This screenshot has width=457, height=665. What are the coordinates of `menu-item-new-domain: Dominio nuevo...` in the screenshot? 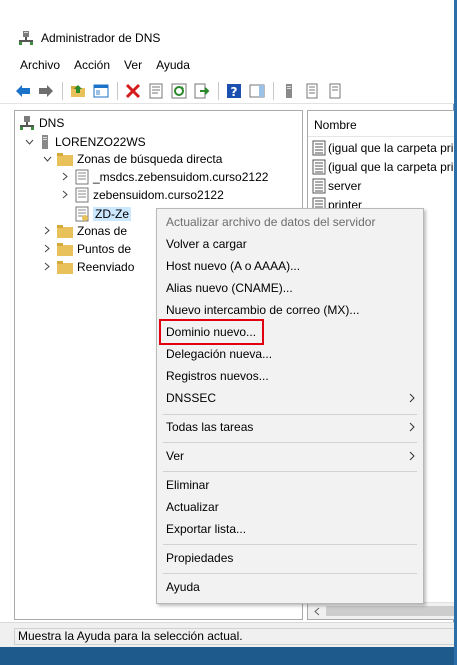 It's located at (290, 332).